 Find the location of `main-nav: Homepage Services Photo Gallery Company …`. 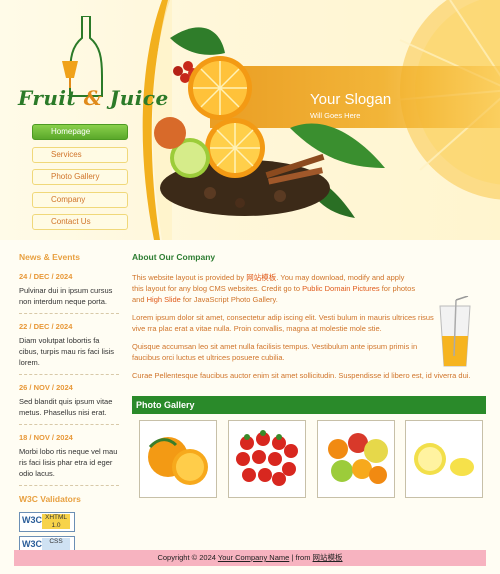

main-nav: Homepage Services Photo Gallery Company … is located at coordinates (80, 180).